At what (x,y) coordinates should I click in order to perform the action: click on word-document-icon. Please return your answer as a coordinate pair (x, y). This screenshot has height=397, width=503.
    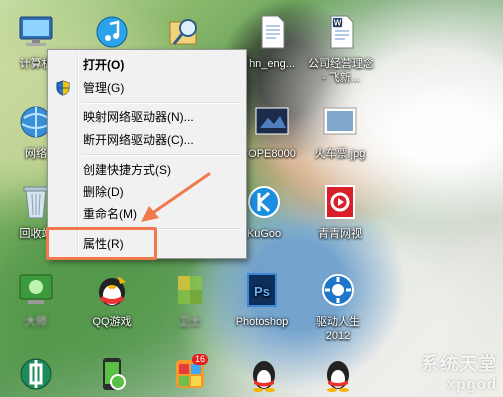
    Looking at the image, I should click on (272, 34).